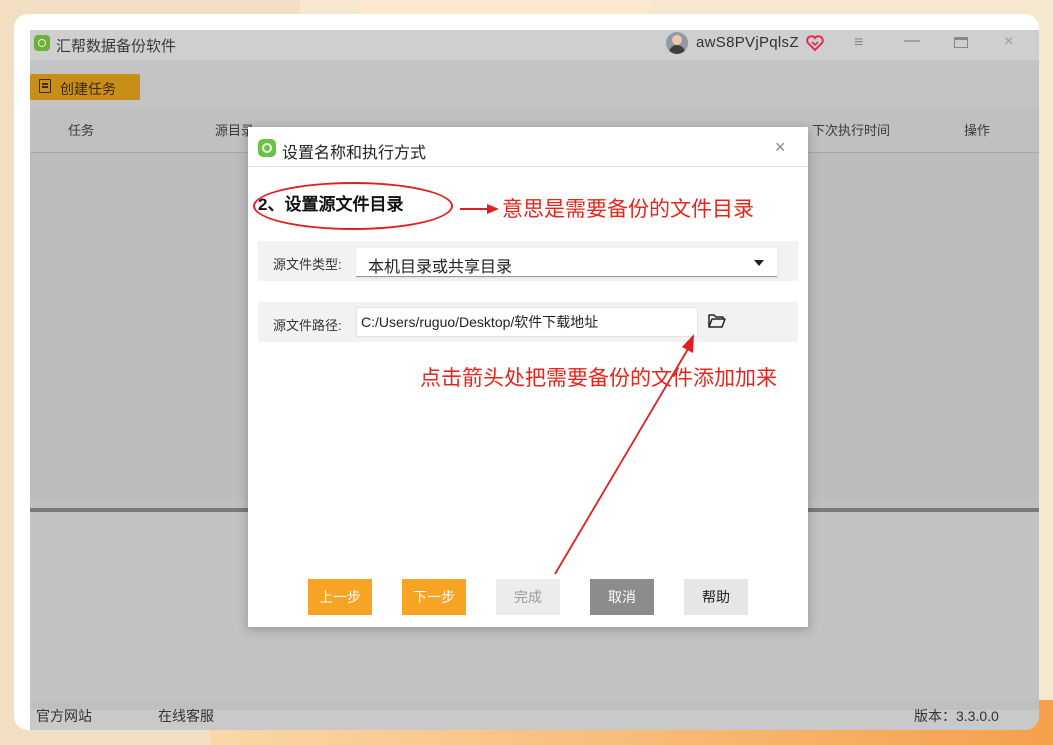 The image size is (1053, 745). What do you see at coordinates (493, 209) in the screenshot?
I see `annotation-arrowhead-top` at bounding box center [493, 209].